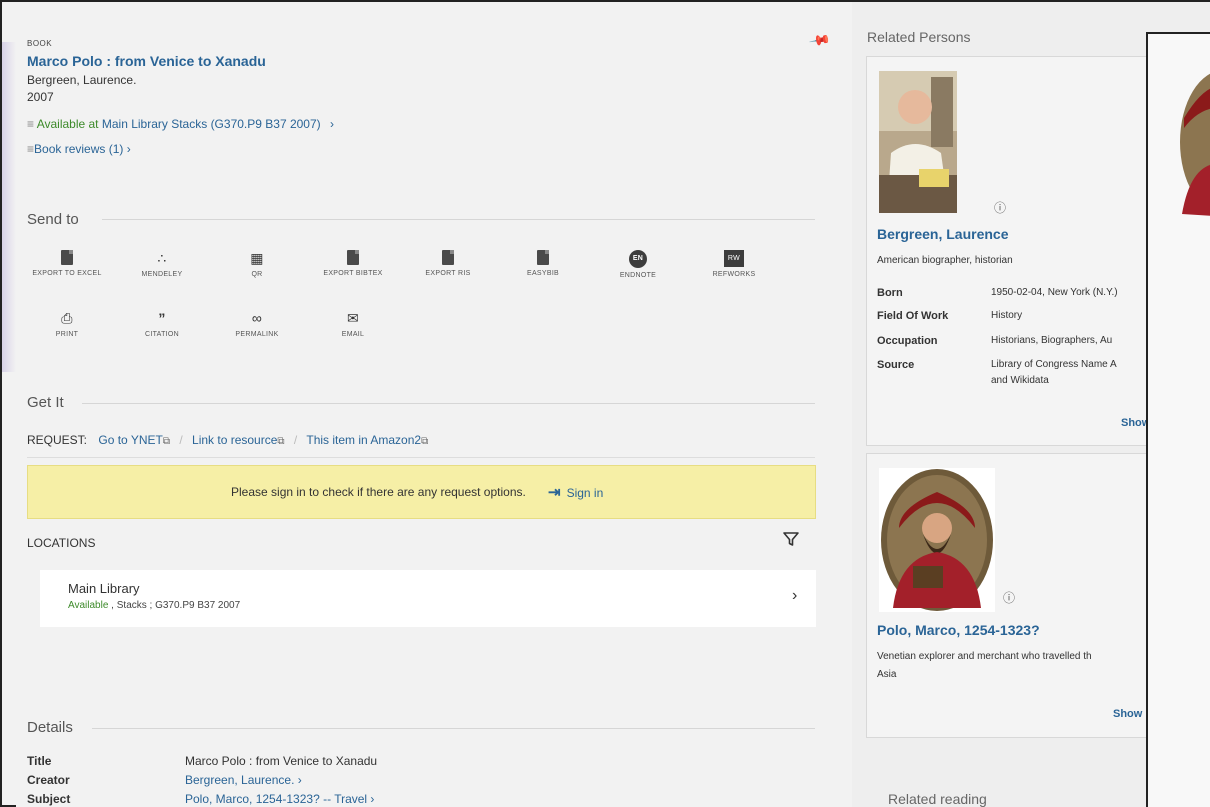 Image resolution: width=1210 pixels, height=807 pixels. I want to click on mendeley-label: MENDELEY, so click(162, 274).